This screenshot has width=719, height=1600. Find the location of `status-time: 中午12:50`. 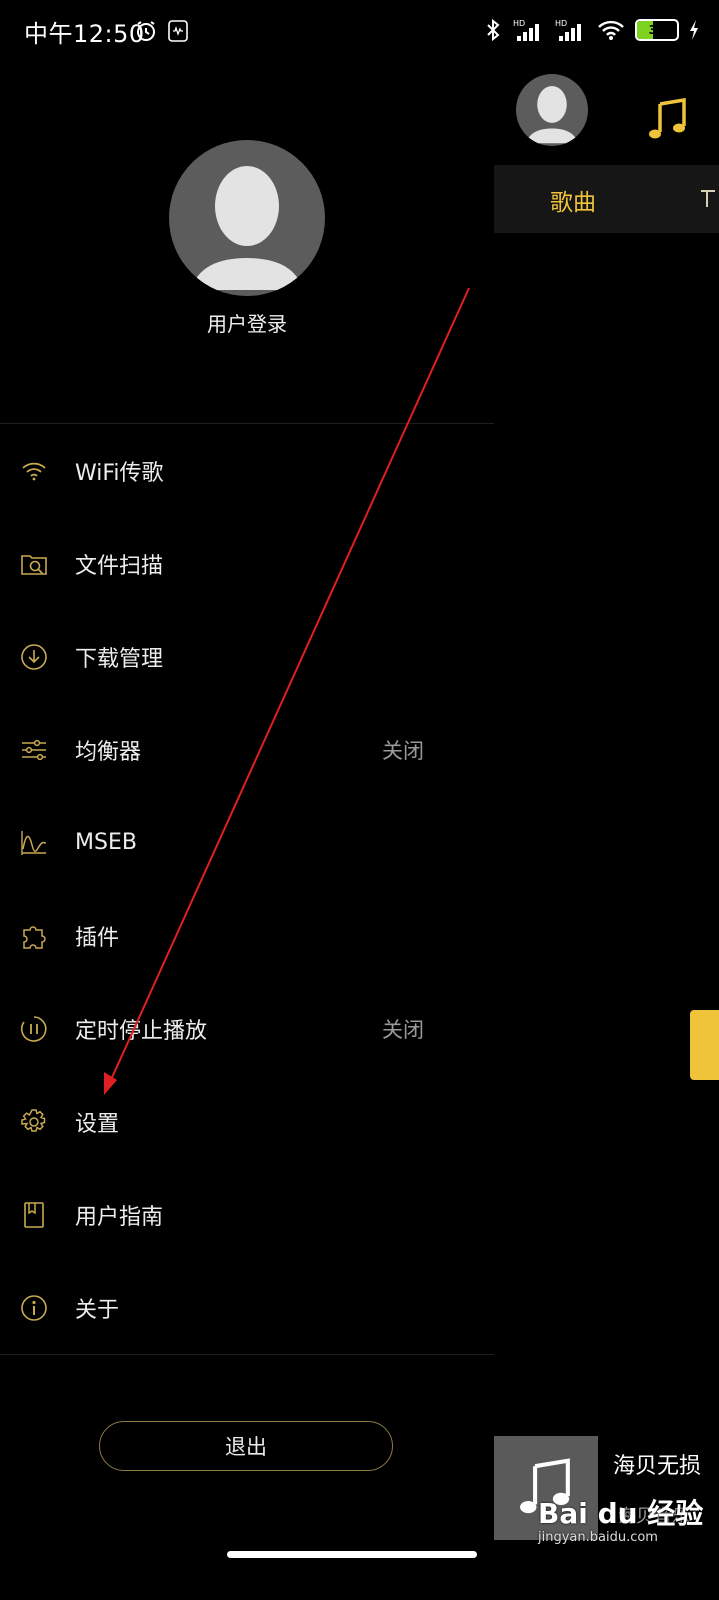

status-time: 中午12:50 is located at coordinates (84, 34).